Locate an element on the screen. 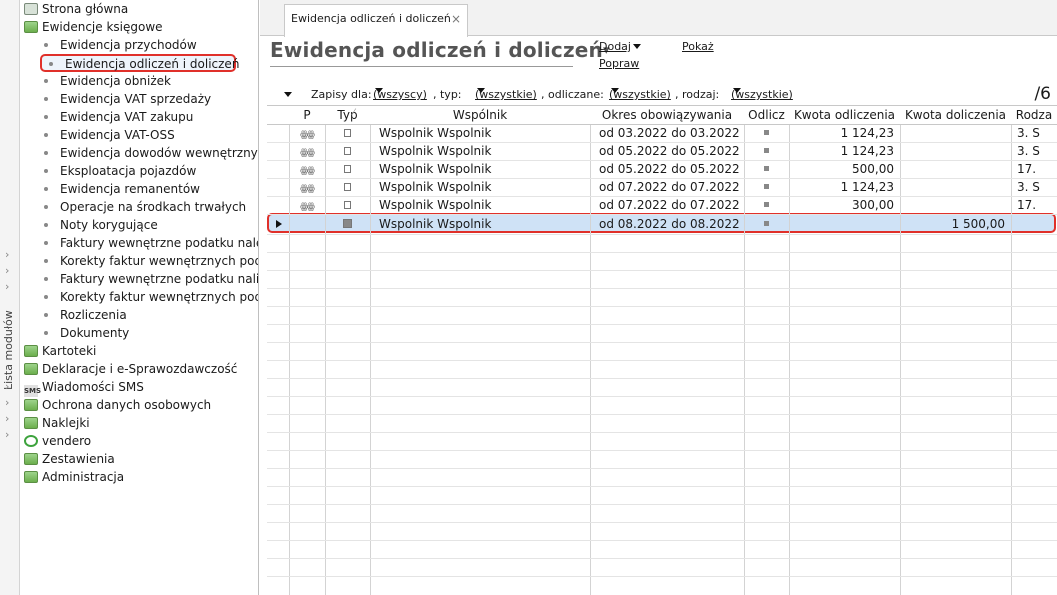 The height and width of the screenshot is (595, 1057). nav-item-label: Dokumenty is located at coordinates (95, 333).